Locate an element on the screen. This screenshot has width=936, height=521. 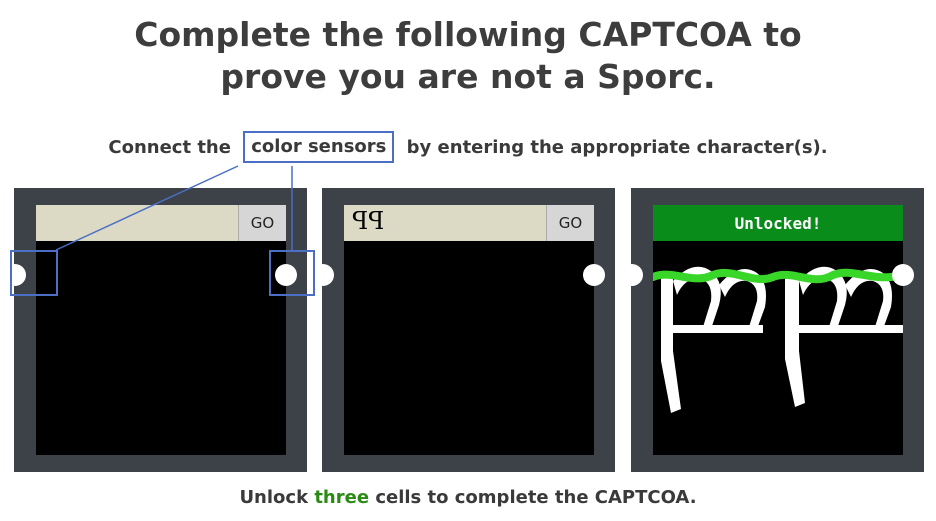
title-line-1: Complete the following CAPTCOA to is located at coordinates (468, 34).